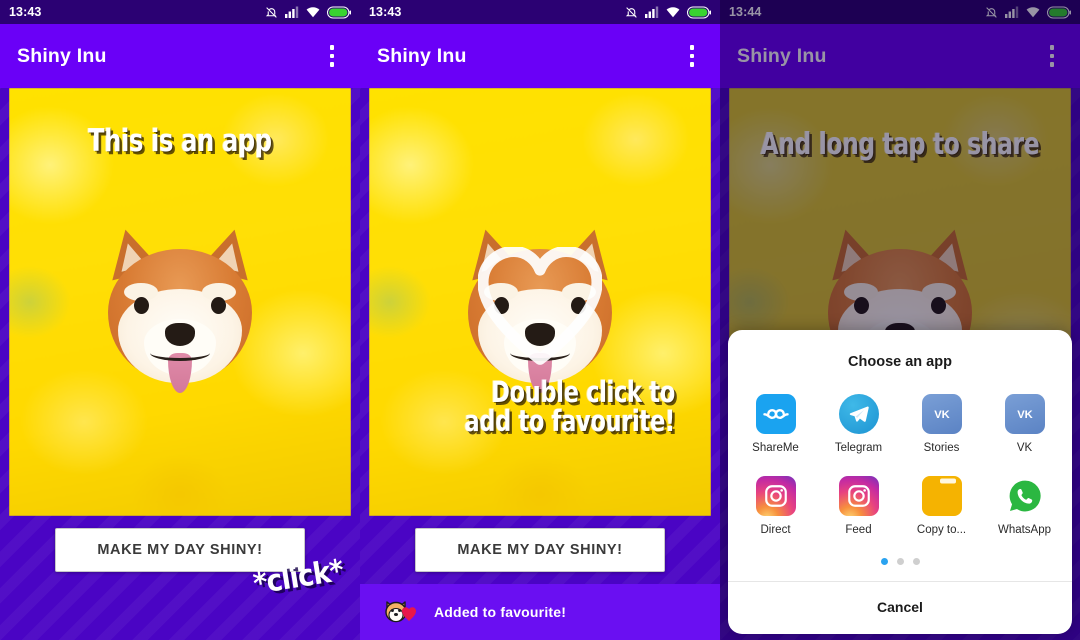 Image resolution: width=1080 pixels, height=640 pixels. Describe the element at coordinates (401, 612) in the screenshot. I see `dog-face-with-heart-icon` at that location.